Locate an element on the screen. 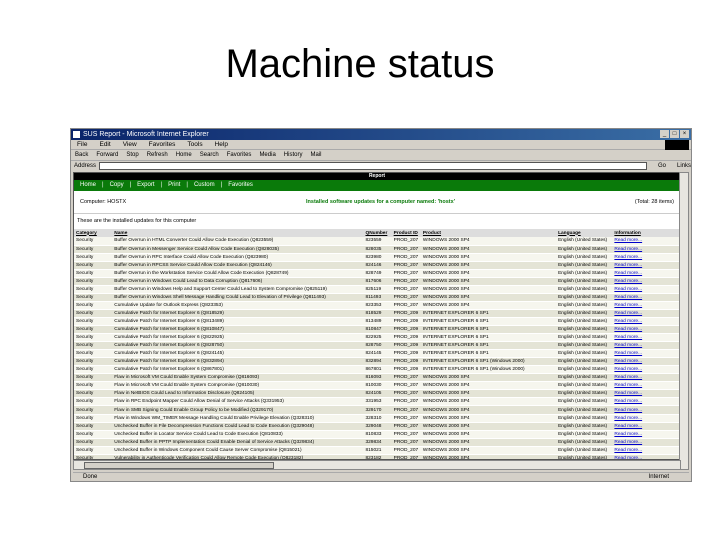 This screenshot has height=540, width=720. go-button: Go is located at coordinates (662, 166).